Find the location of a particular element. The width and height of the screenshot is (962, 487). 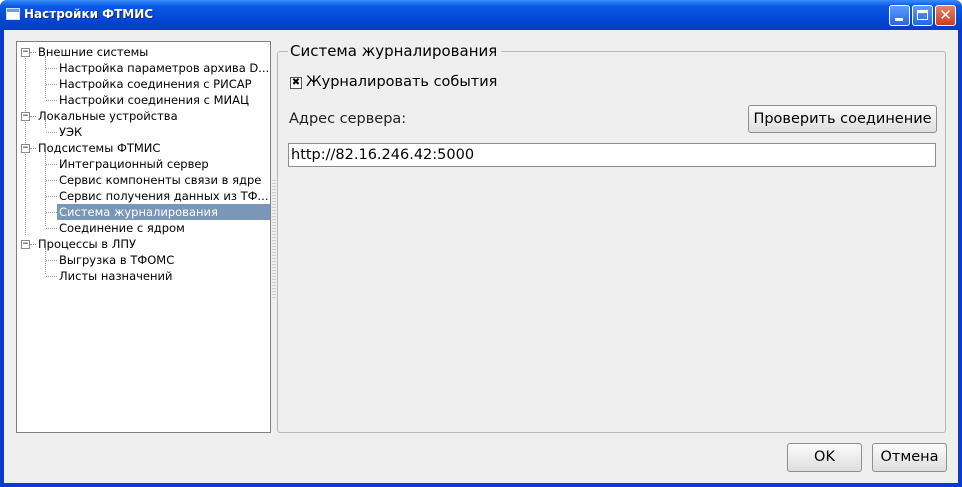

tree-item-label: Внешние системы is located at coordinates (93, 52).